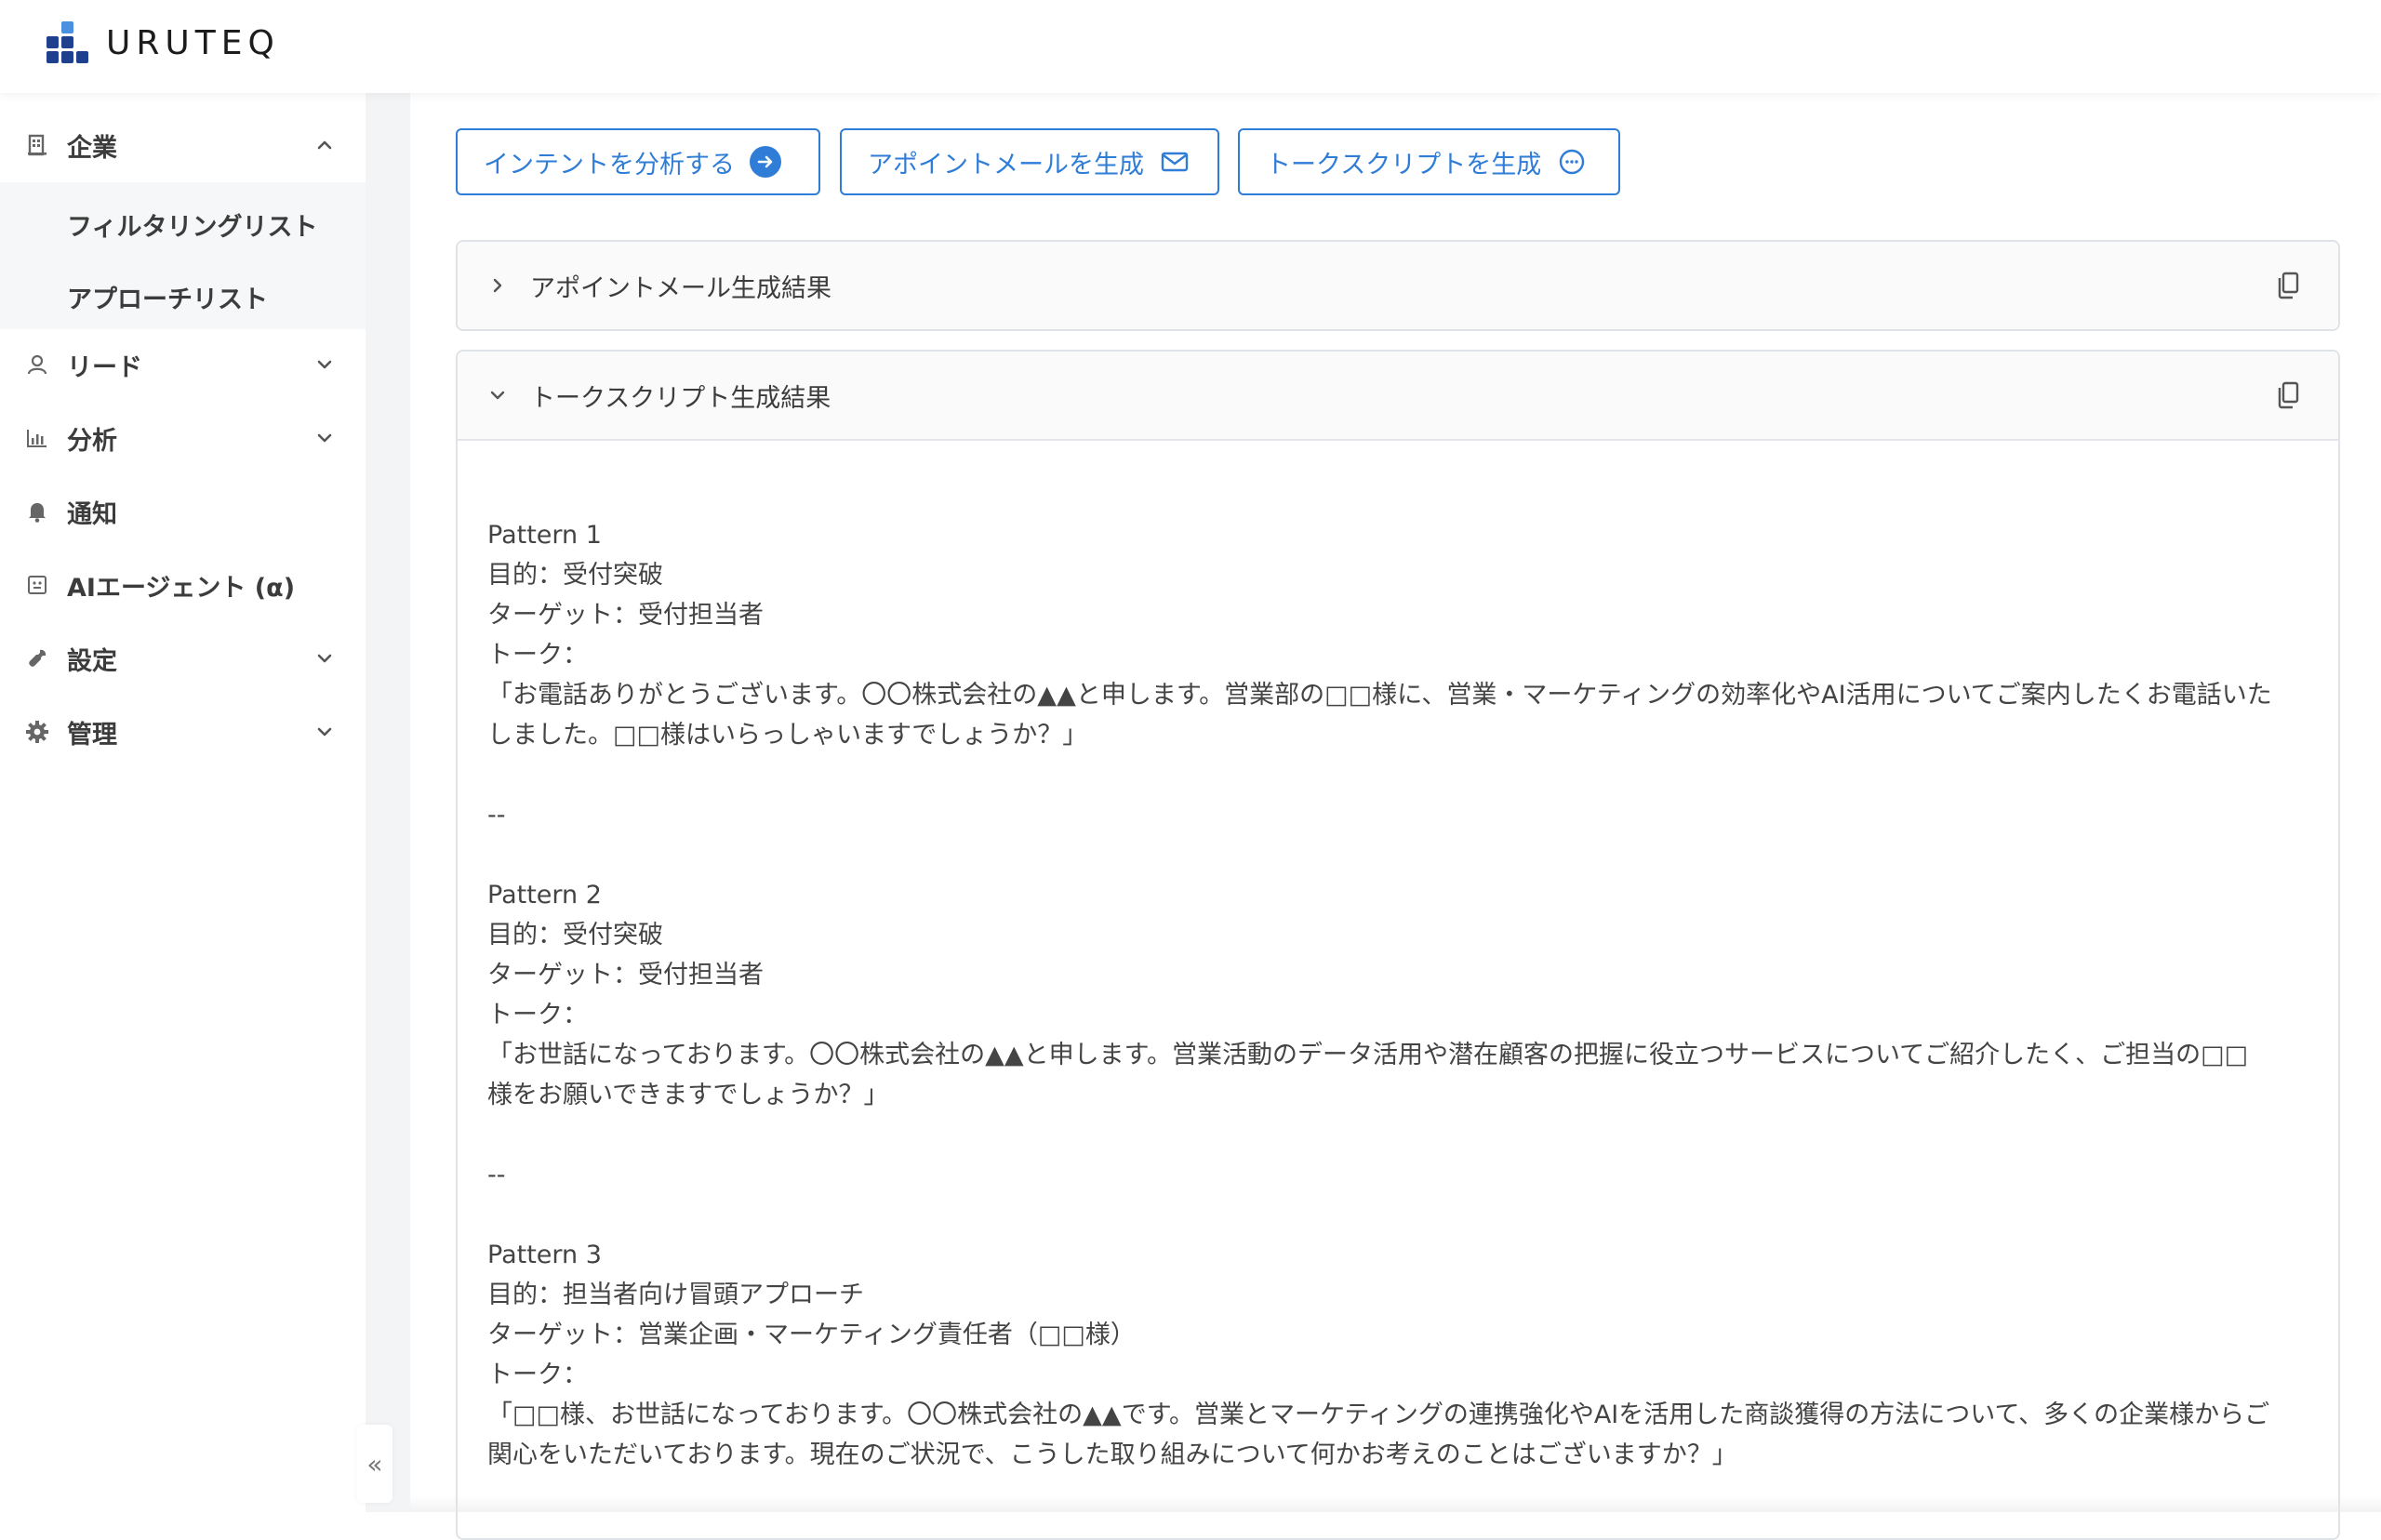 This screenshot has width=2381, height=1540. I want to click on pattern-talk-line: 様をお願いできますでしょうか？」, so click(1398, 1095).